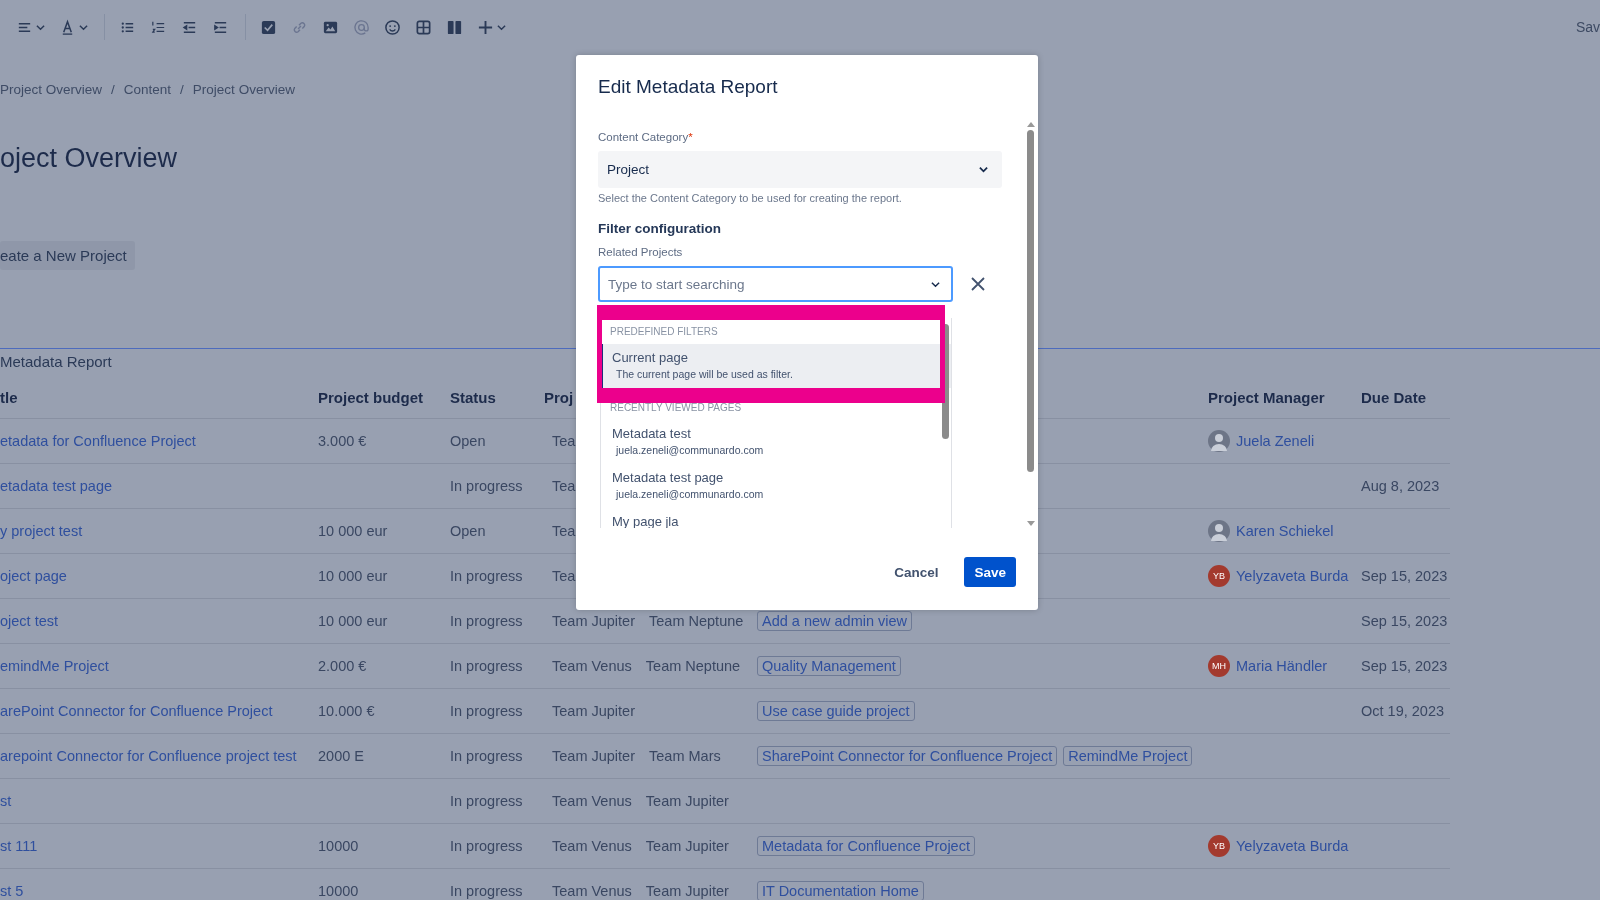  What do you see at coordinates (776, 486) in the screenshot?
I see `dropdown-option: Metadata test page juela.zeneli@communardo.com` at bounding box center [776, 486].